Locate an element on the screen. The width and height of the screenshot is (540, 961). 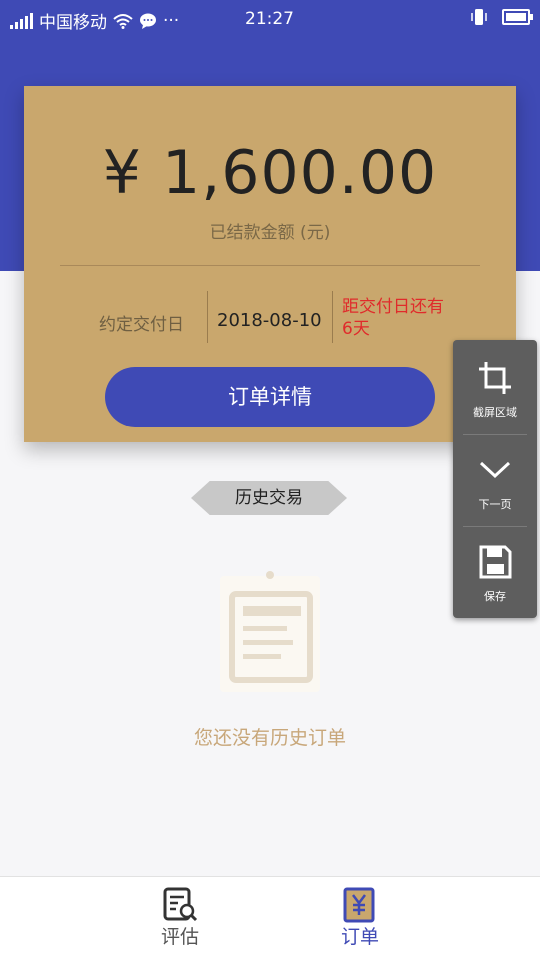
settled-amount-label: 已结款金额 (元) is located at coordinates (270, 233).